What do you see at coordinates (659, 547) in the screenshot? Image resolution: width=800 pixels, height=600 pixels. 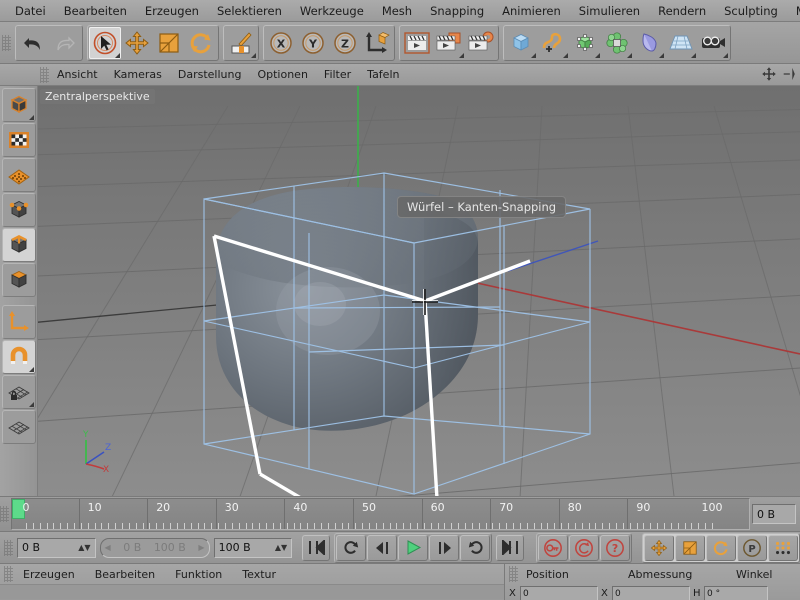 I see `key-position-button` at bounding box center [659, 547].